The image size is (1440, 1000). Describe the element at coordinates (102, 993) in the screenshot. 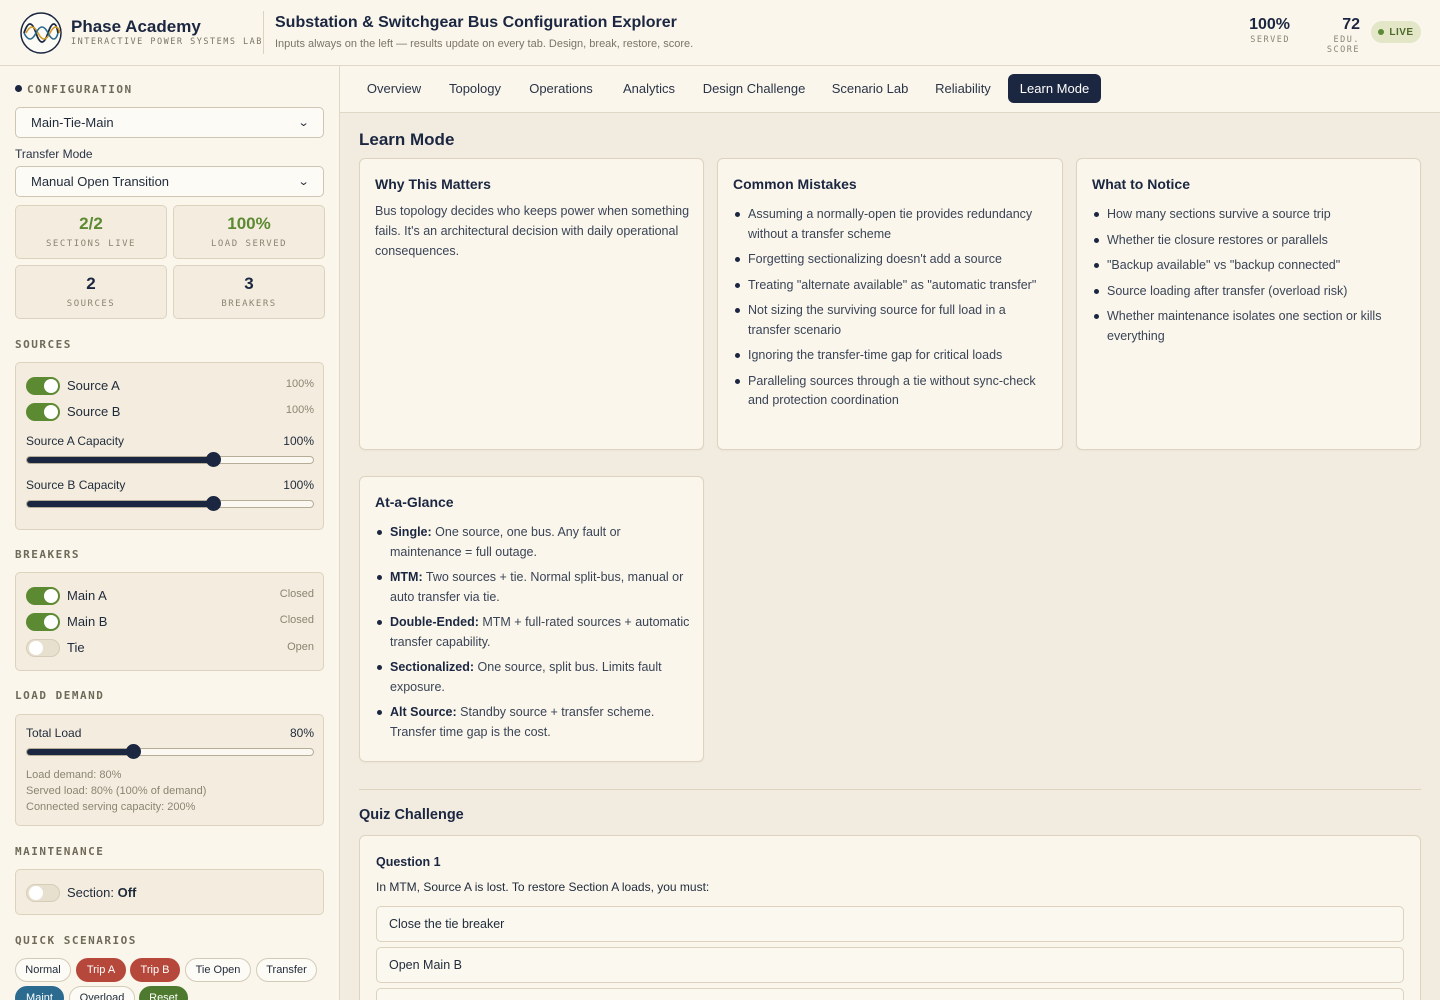

I see `scenario-overload-button: Overload` at that location.